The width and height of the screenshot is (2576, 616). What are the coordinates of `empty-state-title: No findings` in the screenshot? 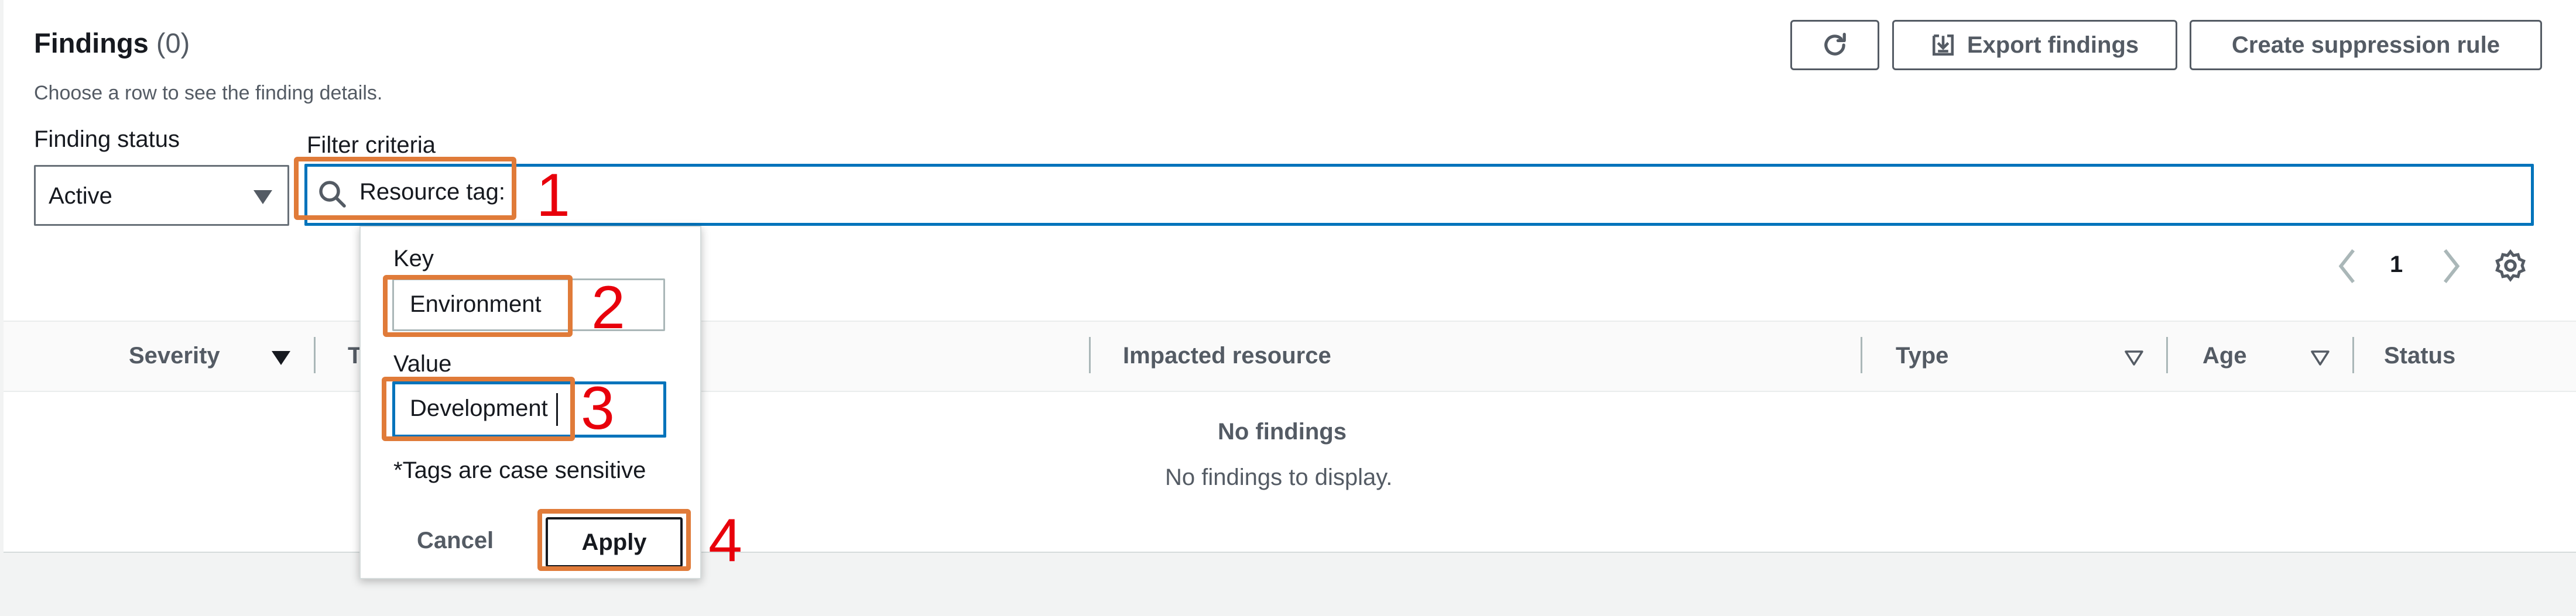 It's located at (1282, 432).